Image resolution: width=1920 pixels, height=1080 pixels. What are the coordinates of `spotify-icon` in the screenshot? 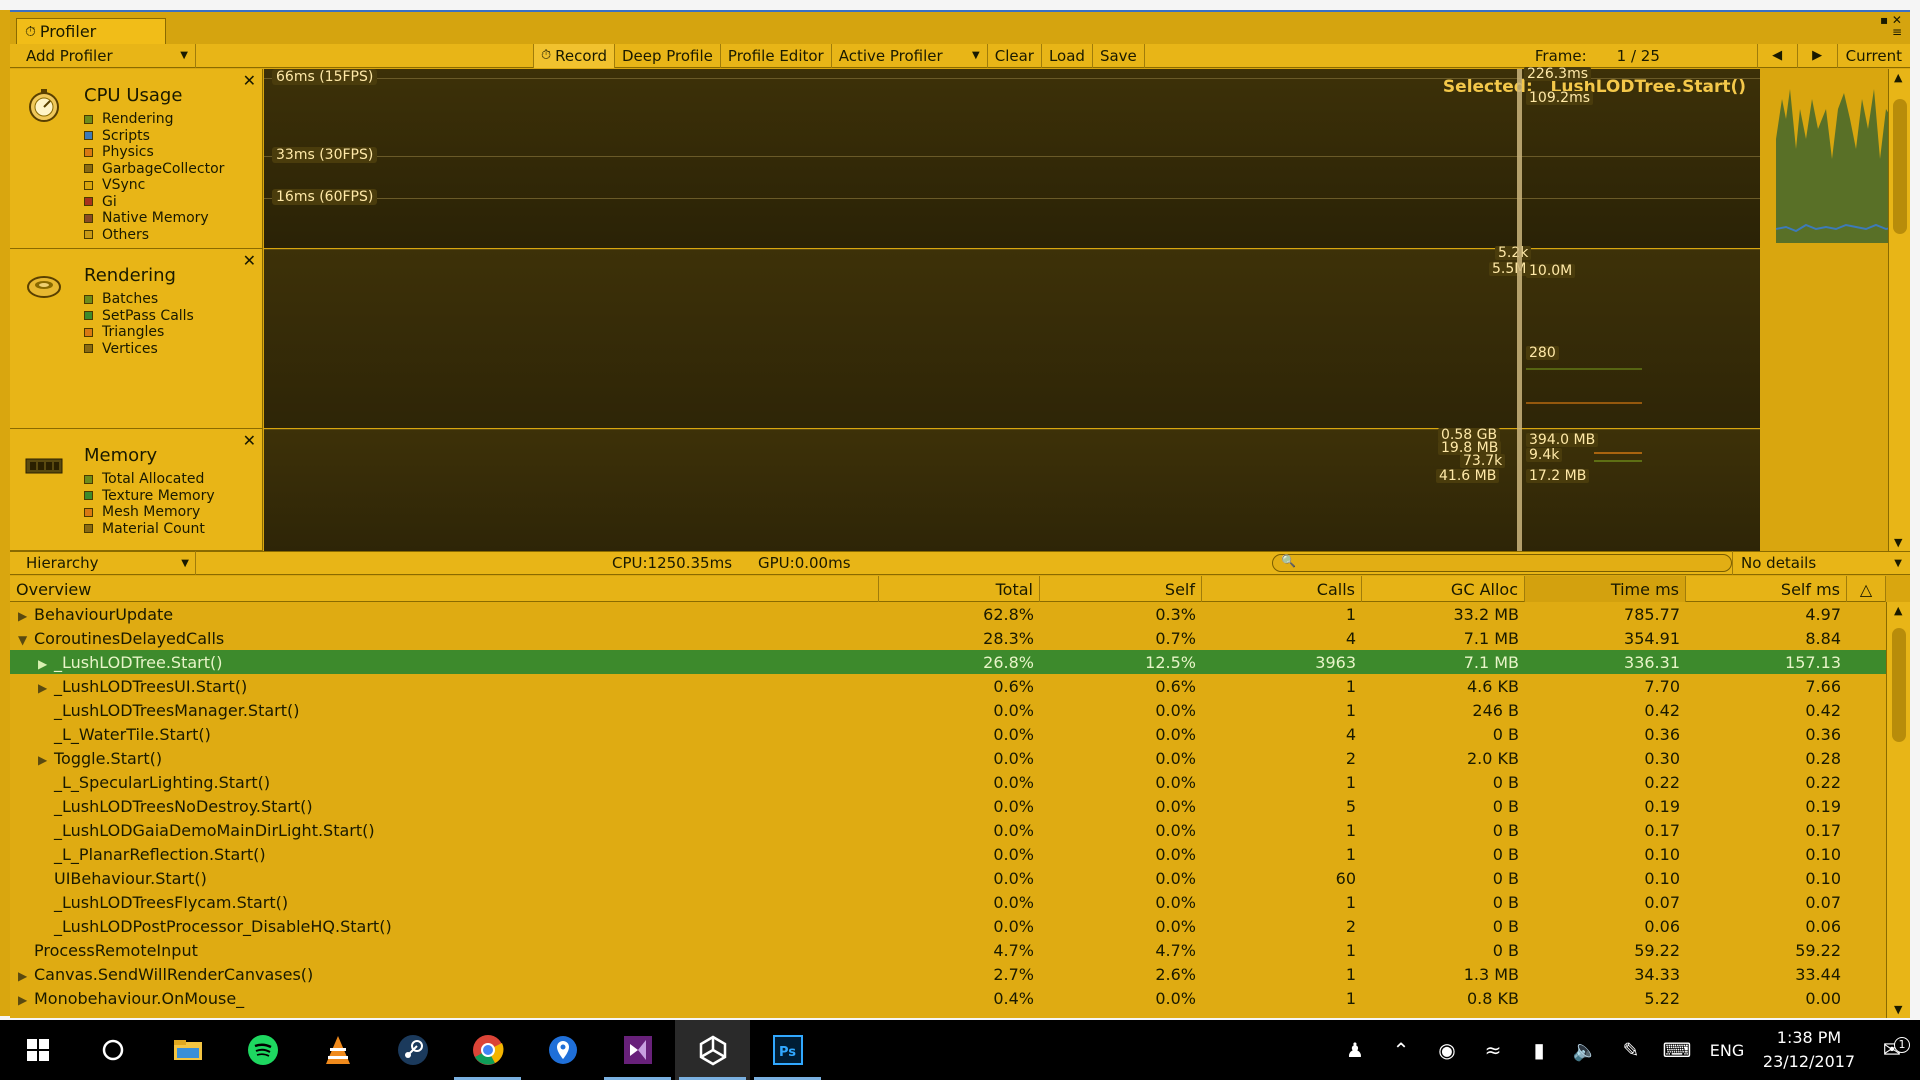 It's located at (262, 1050).